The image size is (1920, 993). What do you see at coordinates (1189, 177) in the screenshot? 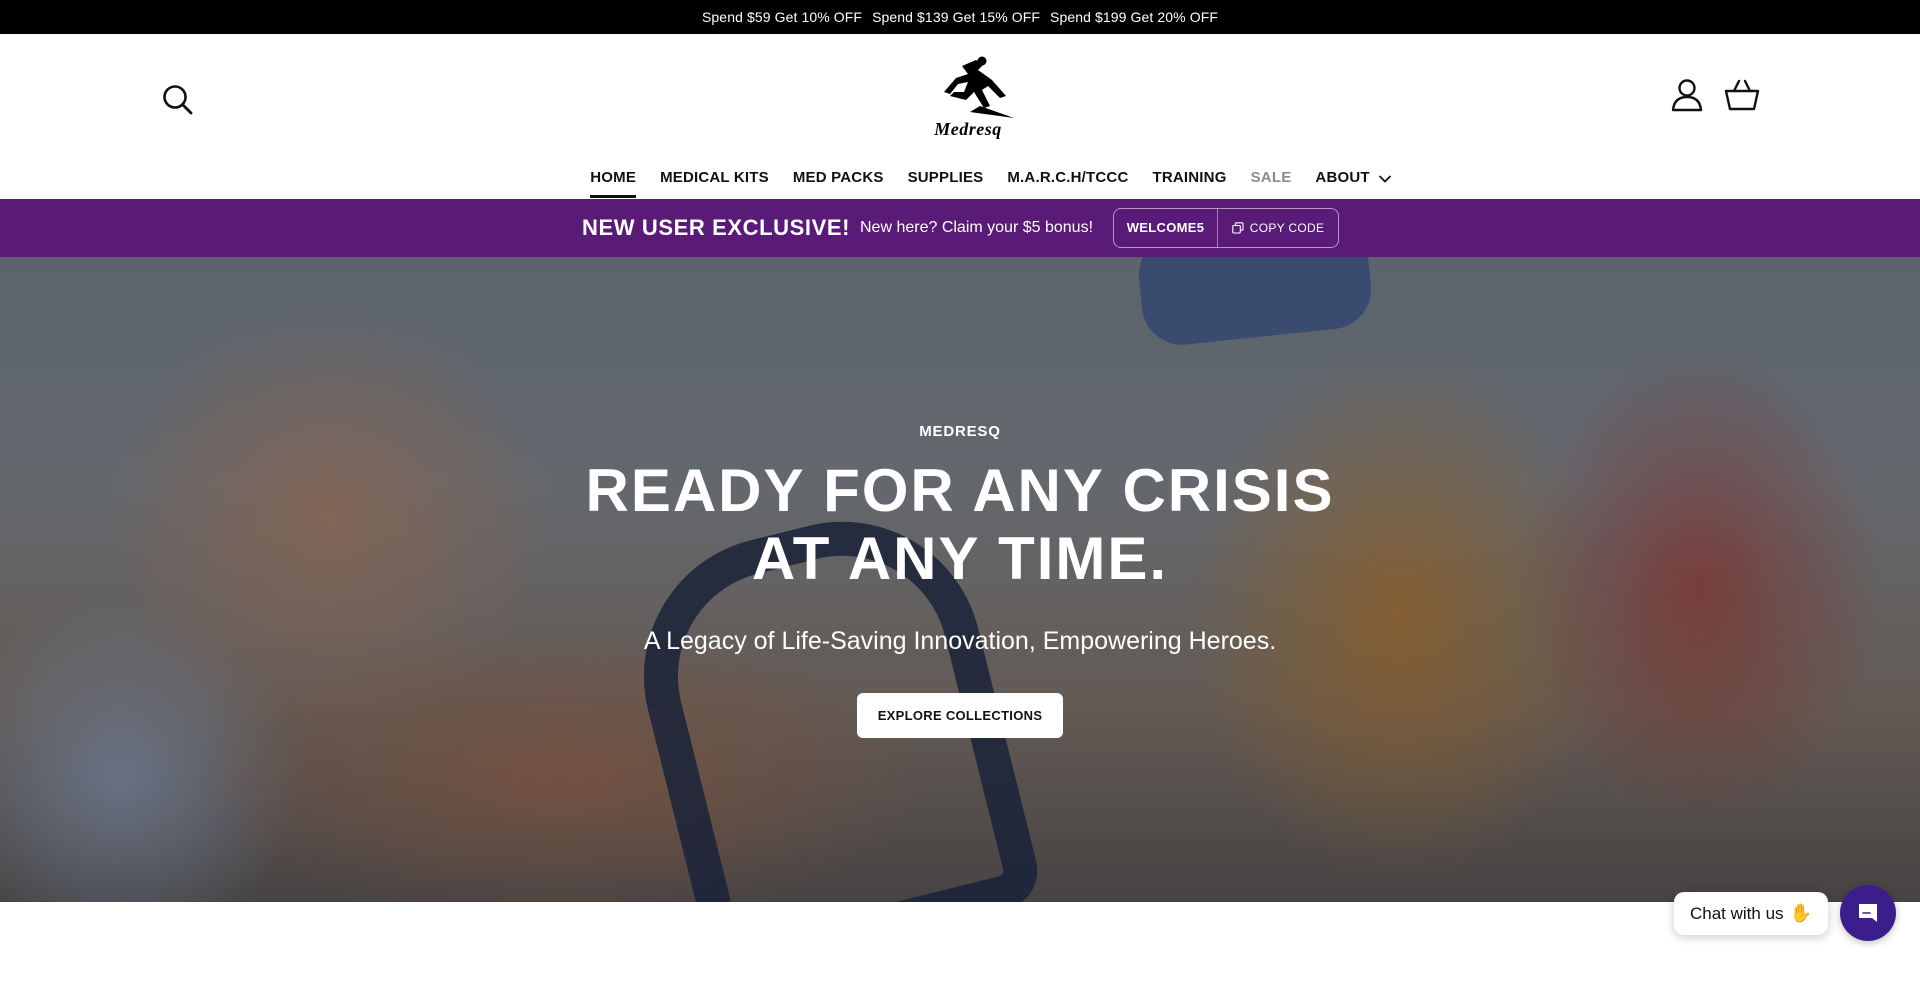
I see `nav-item-label: TRAINING` at bounding box center [1189, 177].